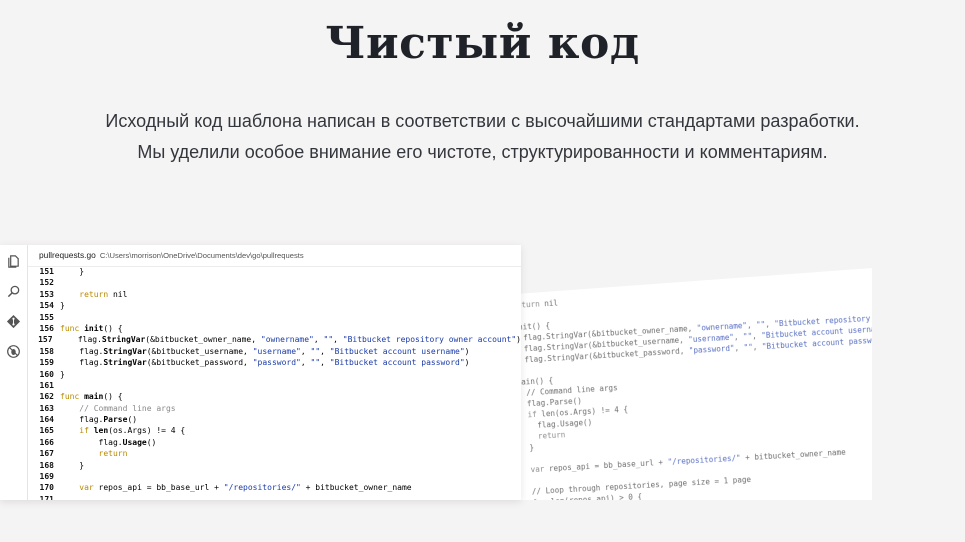 This screenshot has height=542, width=965. Describe the element at coordinates (46, 465) in the screenshot. I see `line-number: 168` at that location.